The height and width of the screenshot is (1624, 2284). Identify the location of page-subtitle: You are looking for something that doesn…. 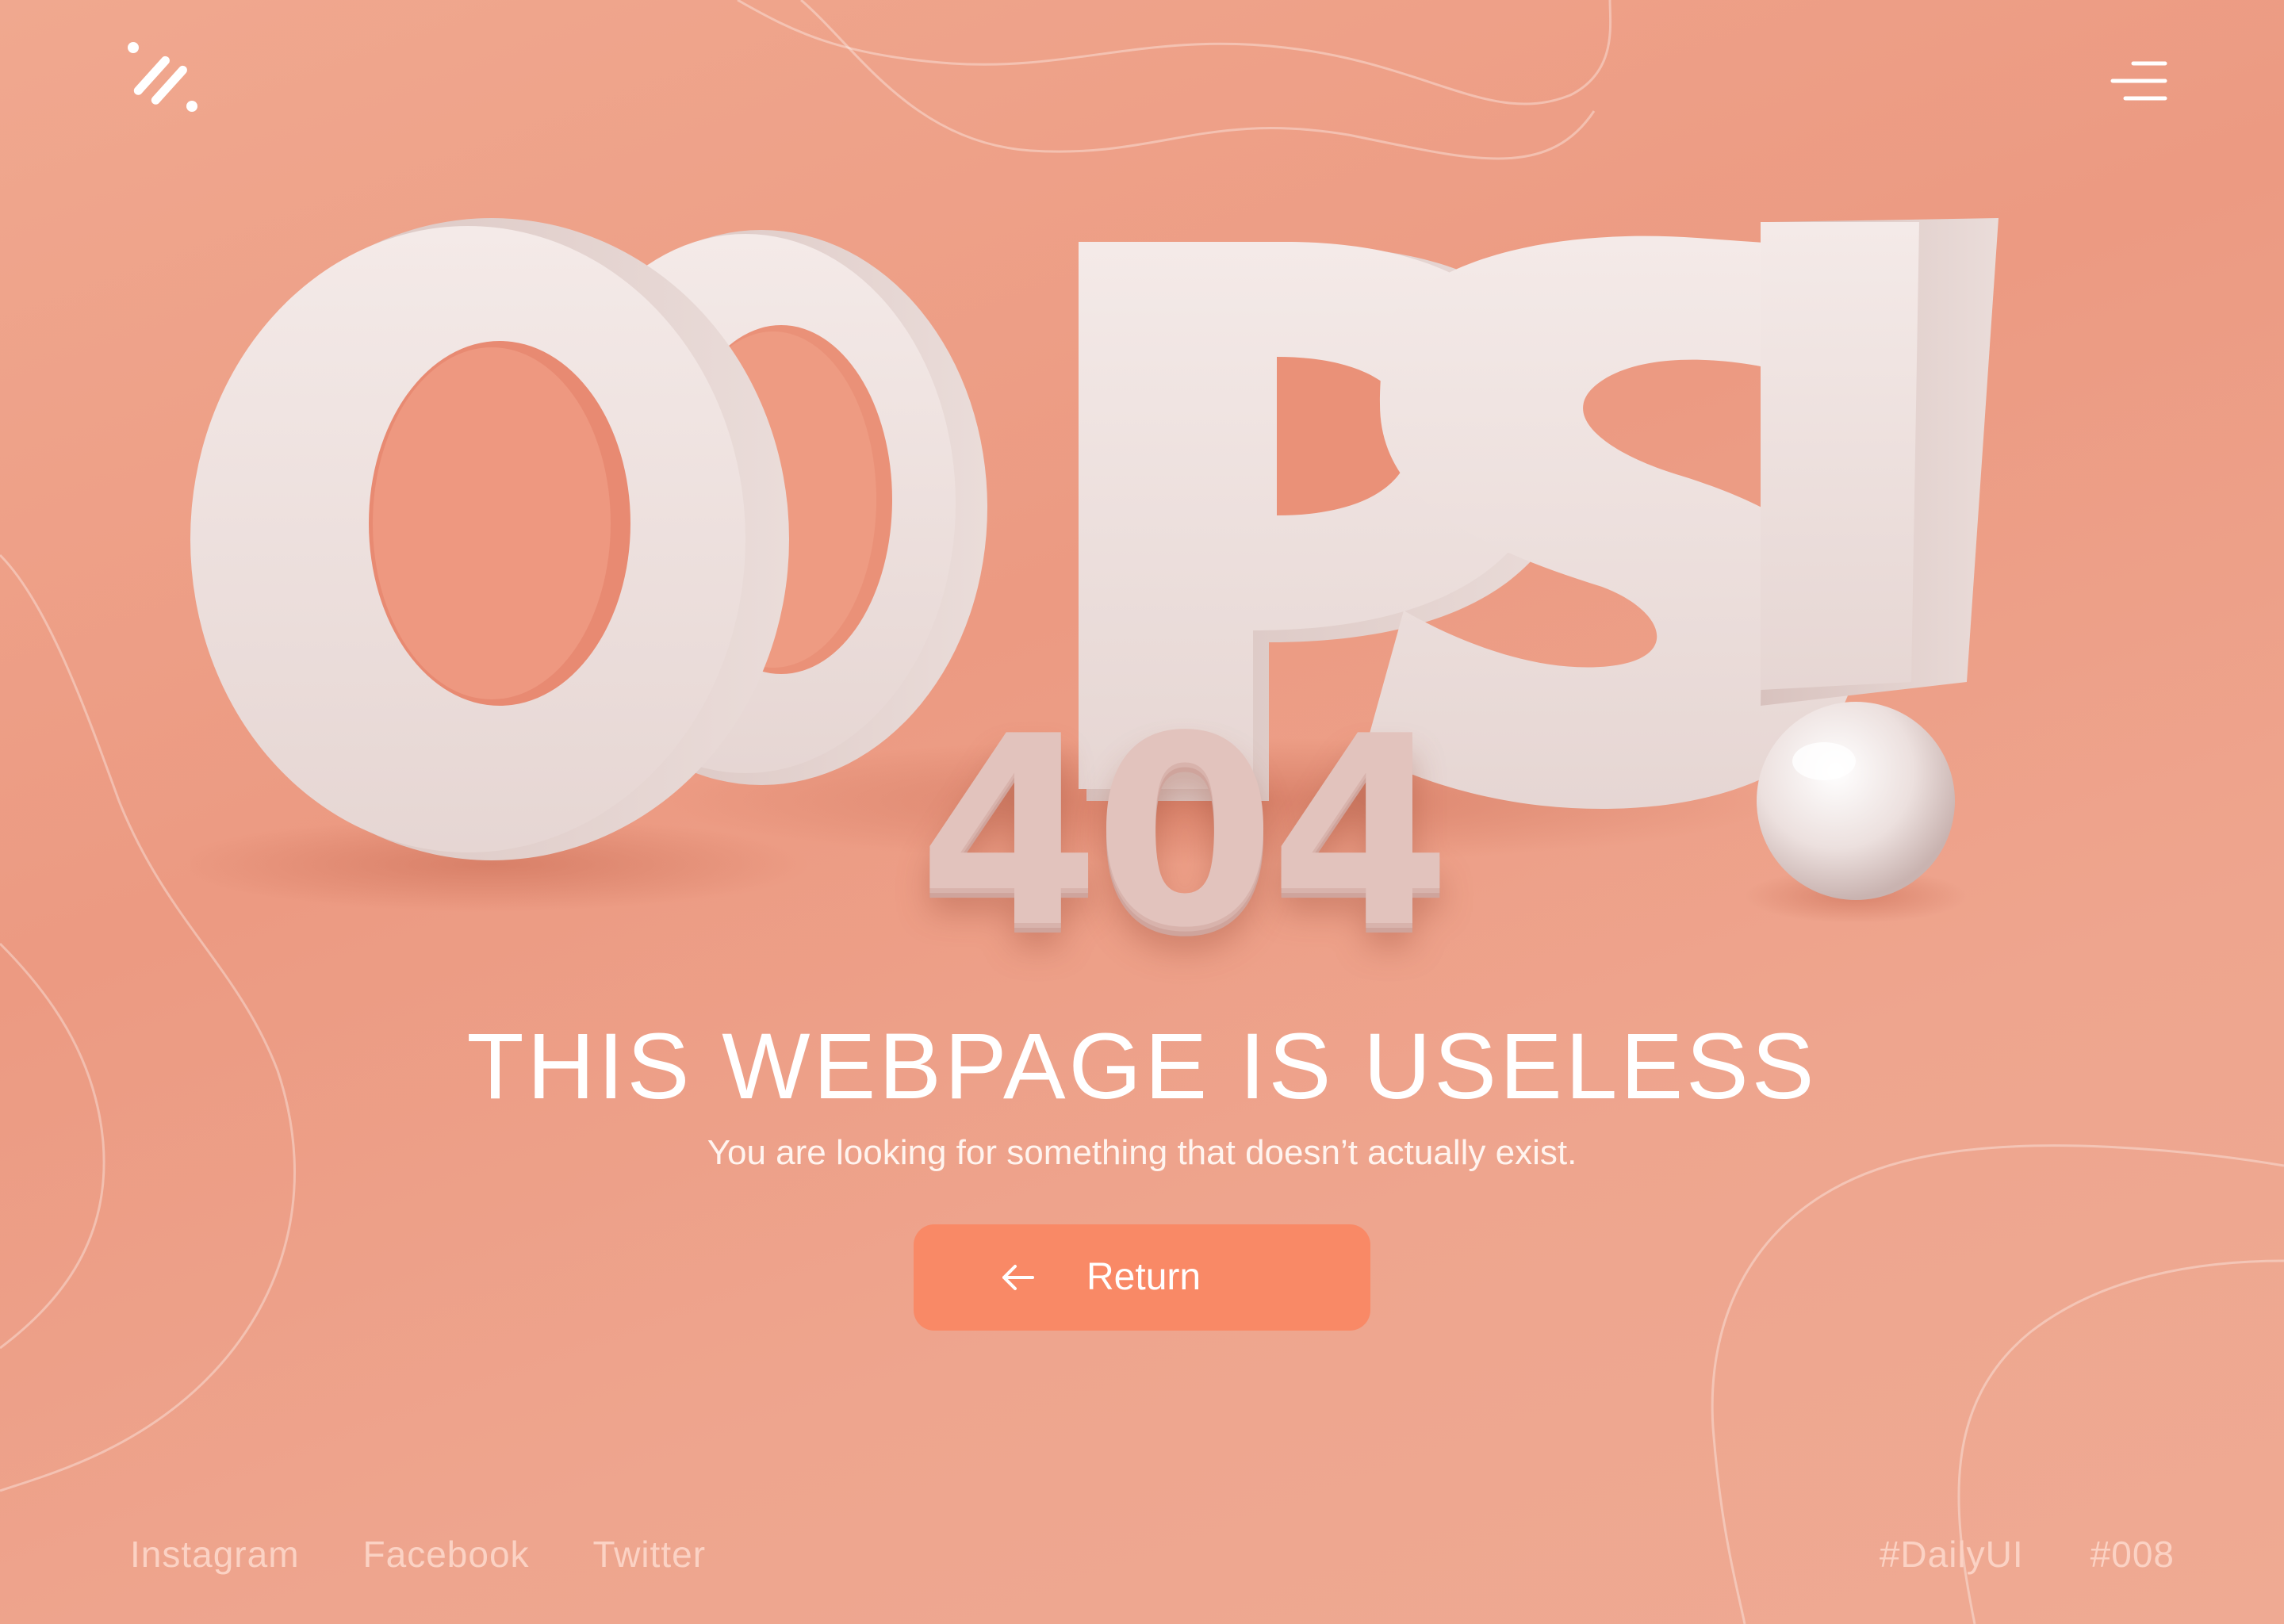
(1142, 1152).